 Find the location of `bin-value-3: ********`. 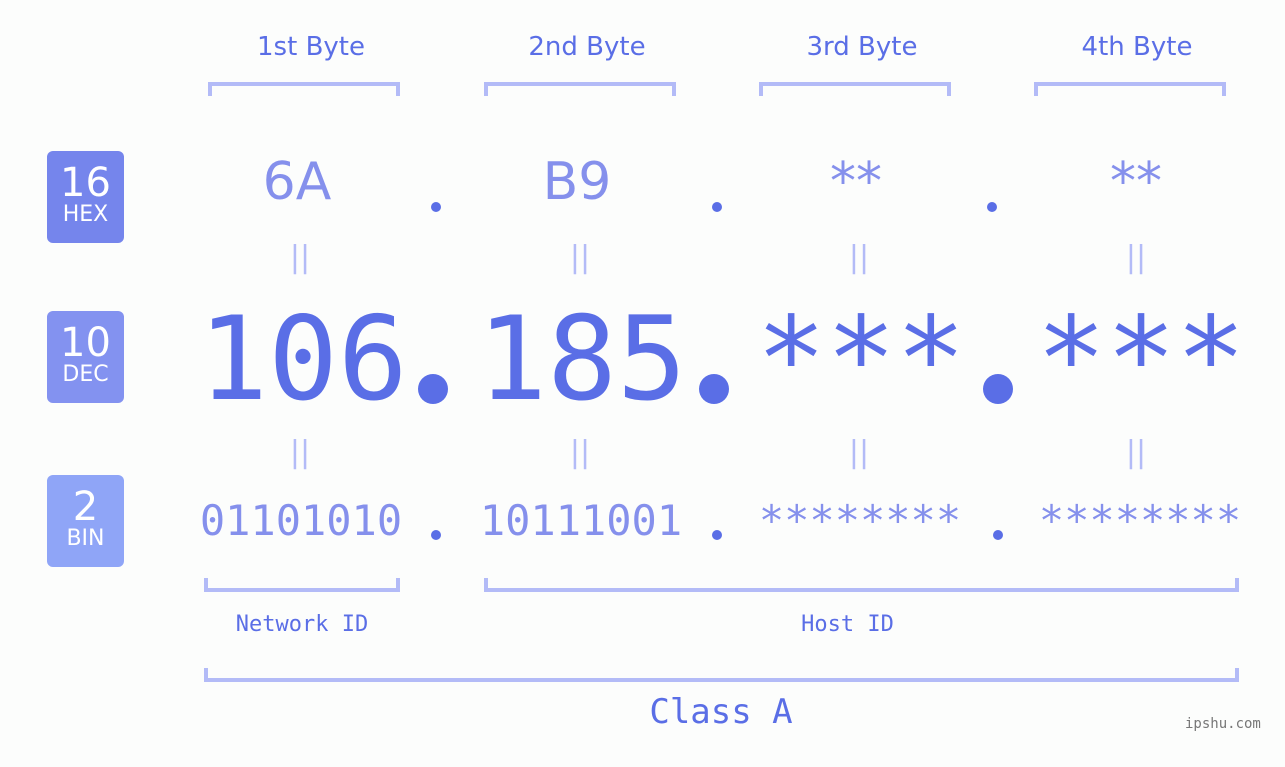

bin-value-3: ******** is located at coordinates (860, 520).